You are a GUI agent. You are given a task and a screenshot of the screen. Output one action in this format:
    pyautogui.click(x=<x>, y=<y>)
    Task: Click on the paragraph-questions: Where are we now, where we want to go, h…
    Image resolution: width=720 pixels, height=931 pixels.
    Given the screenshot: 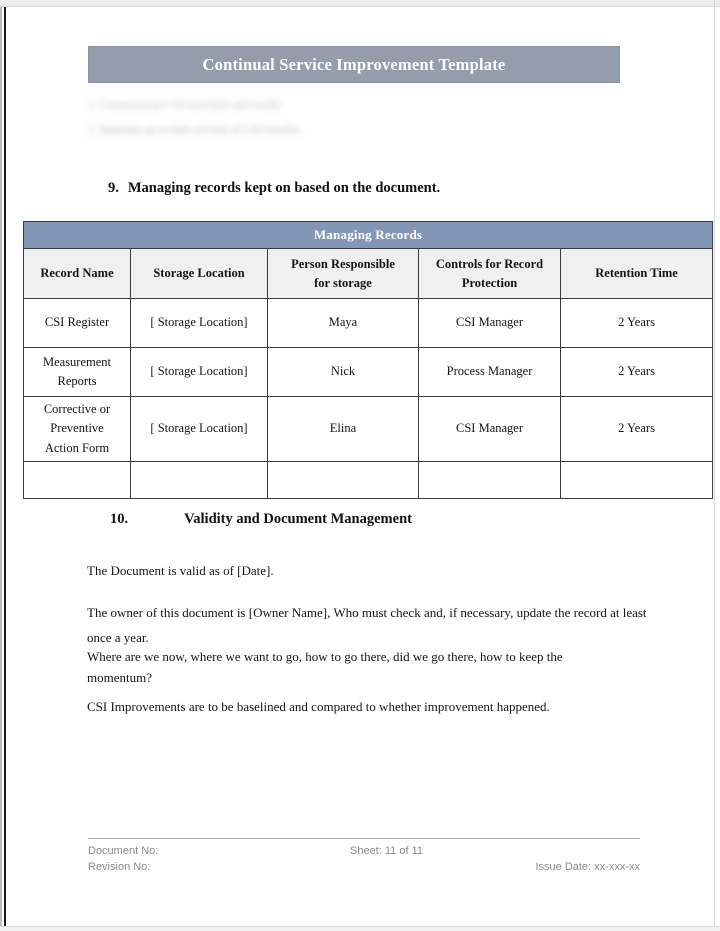 What is the action you would take?
    pyautogui.click(x=325, y=667)
    